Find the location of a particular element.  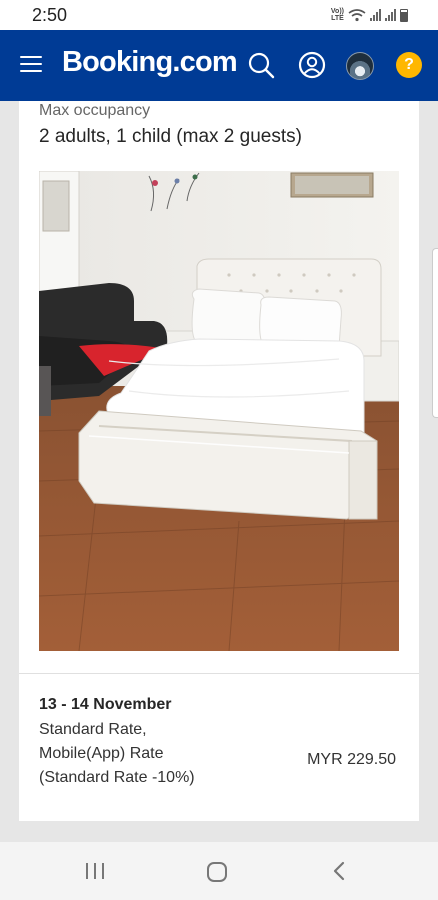

room-price: MYR 229.50 is located at coordinates (351, 759).